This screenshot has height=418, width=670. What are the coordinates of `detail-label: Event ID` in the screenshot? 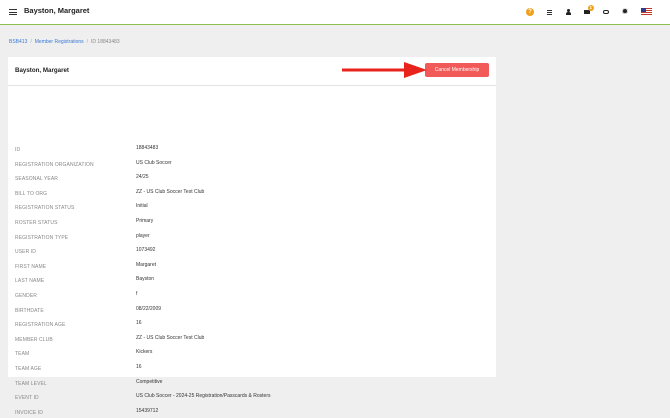 It's located at (27, 398).